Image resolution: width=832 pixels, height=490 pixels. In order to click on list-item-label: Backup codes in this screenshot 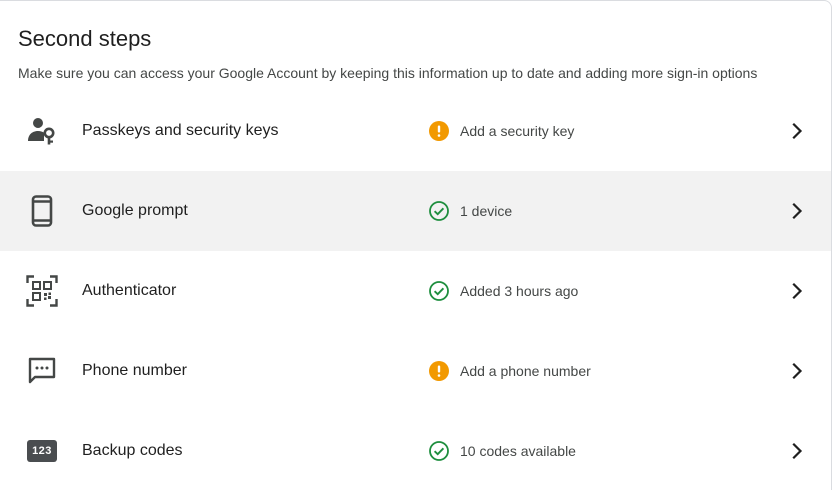, I will do `click(132, 450)`.